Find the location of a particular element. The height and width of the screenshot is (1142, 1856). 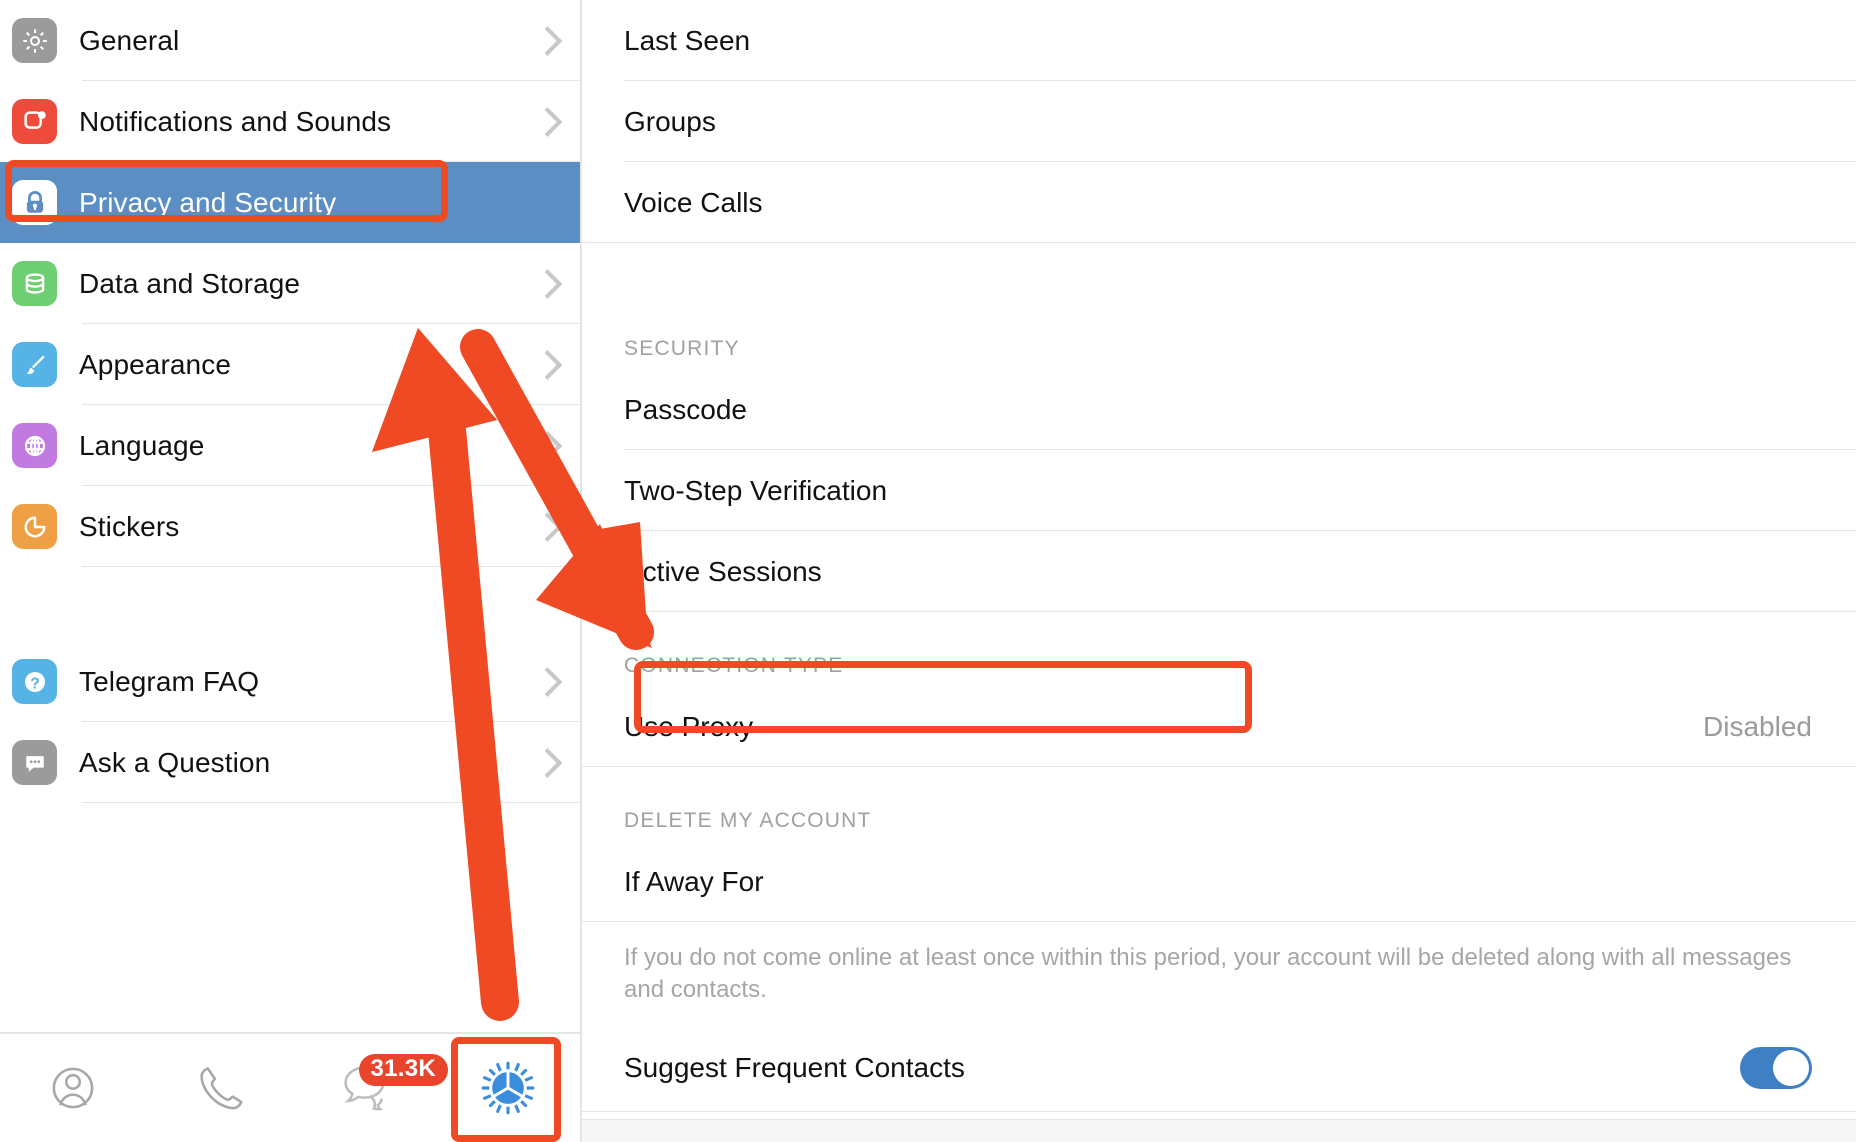

calls-tab is located at coordinates (217, 1088).